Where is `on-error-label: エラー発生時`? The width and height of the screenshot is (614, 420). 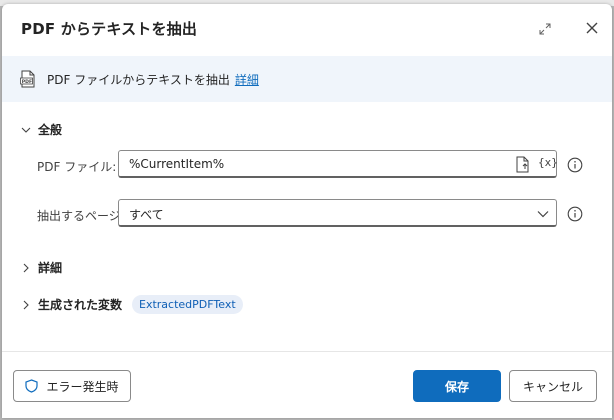
on-error-label: エラー発生時 is located at coordinates (82, 386).